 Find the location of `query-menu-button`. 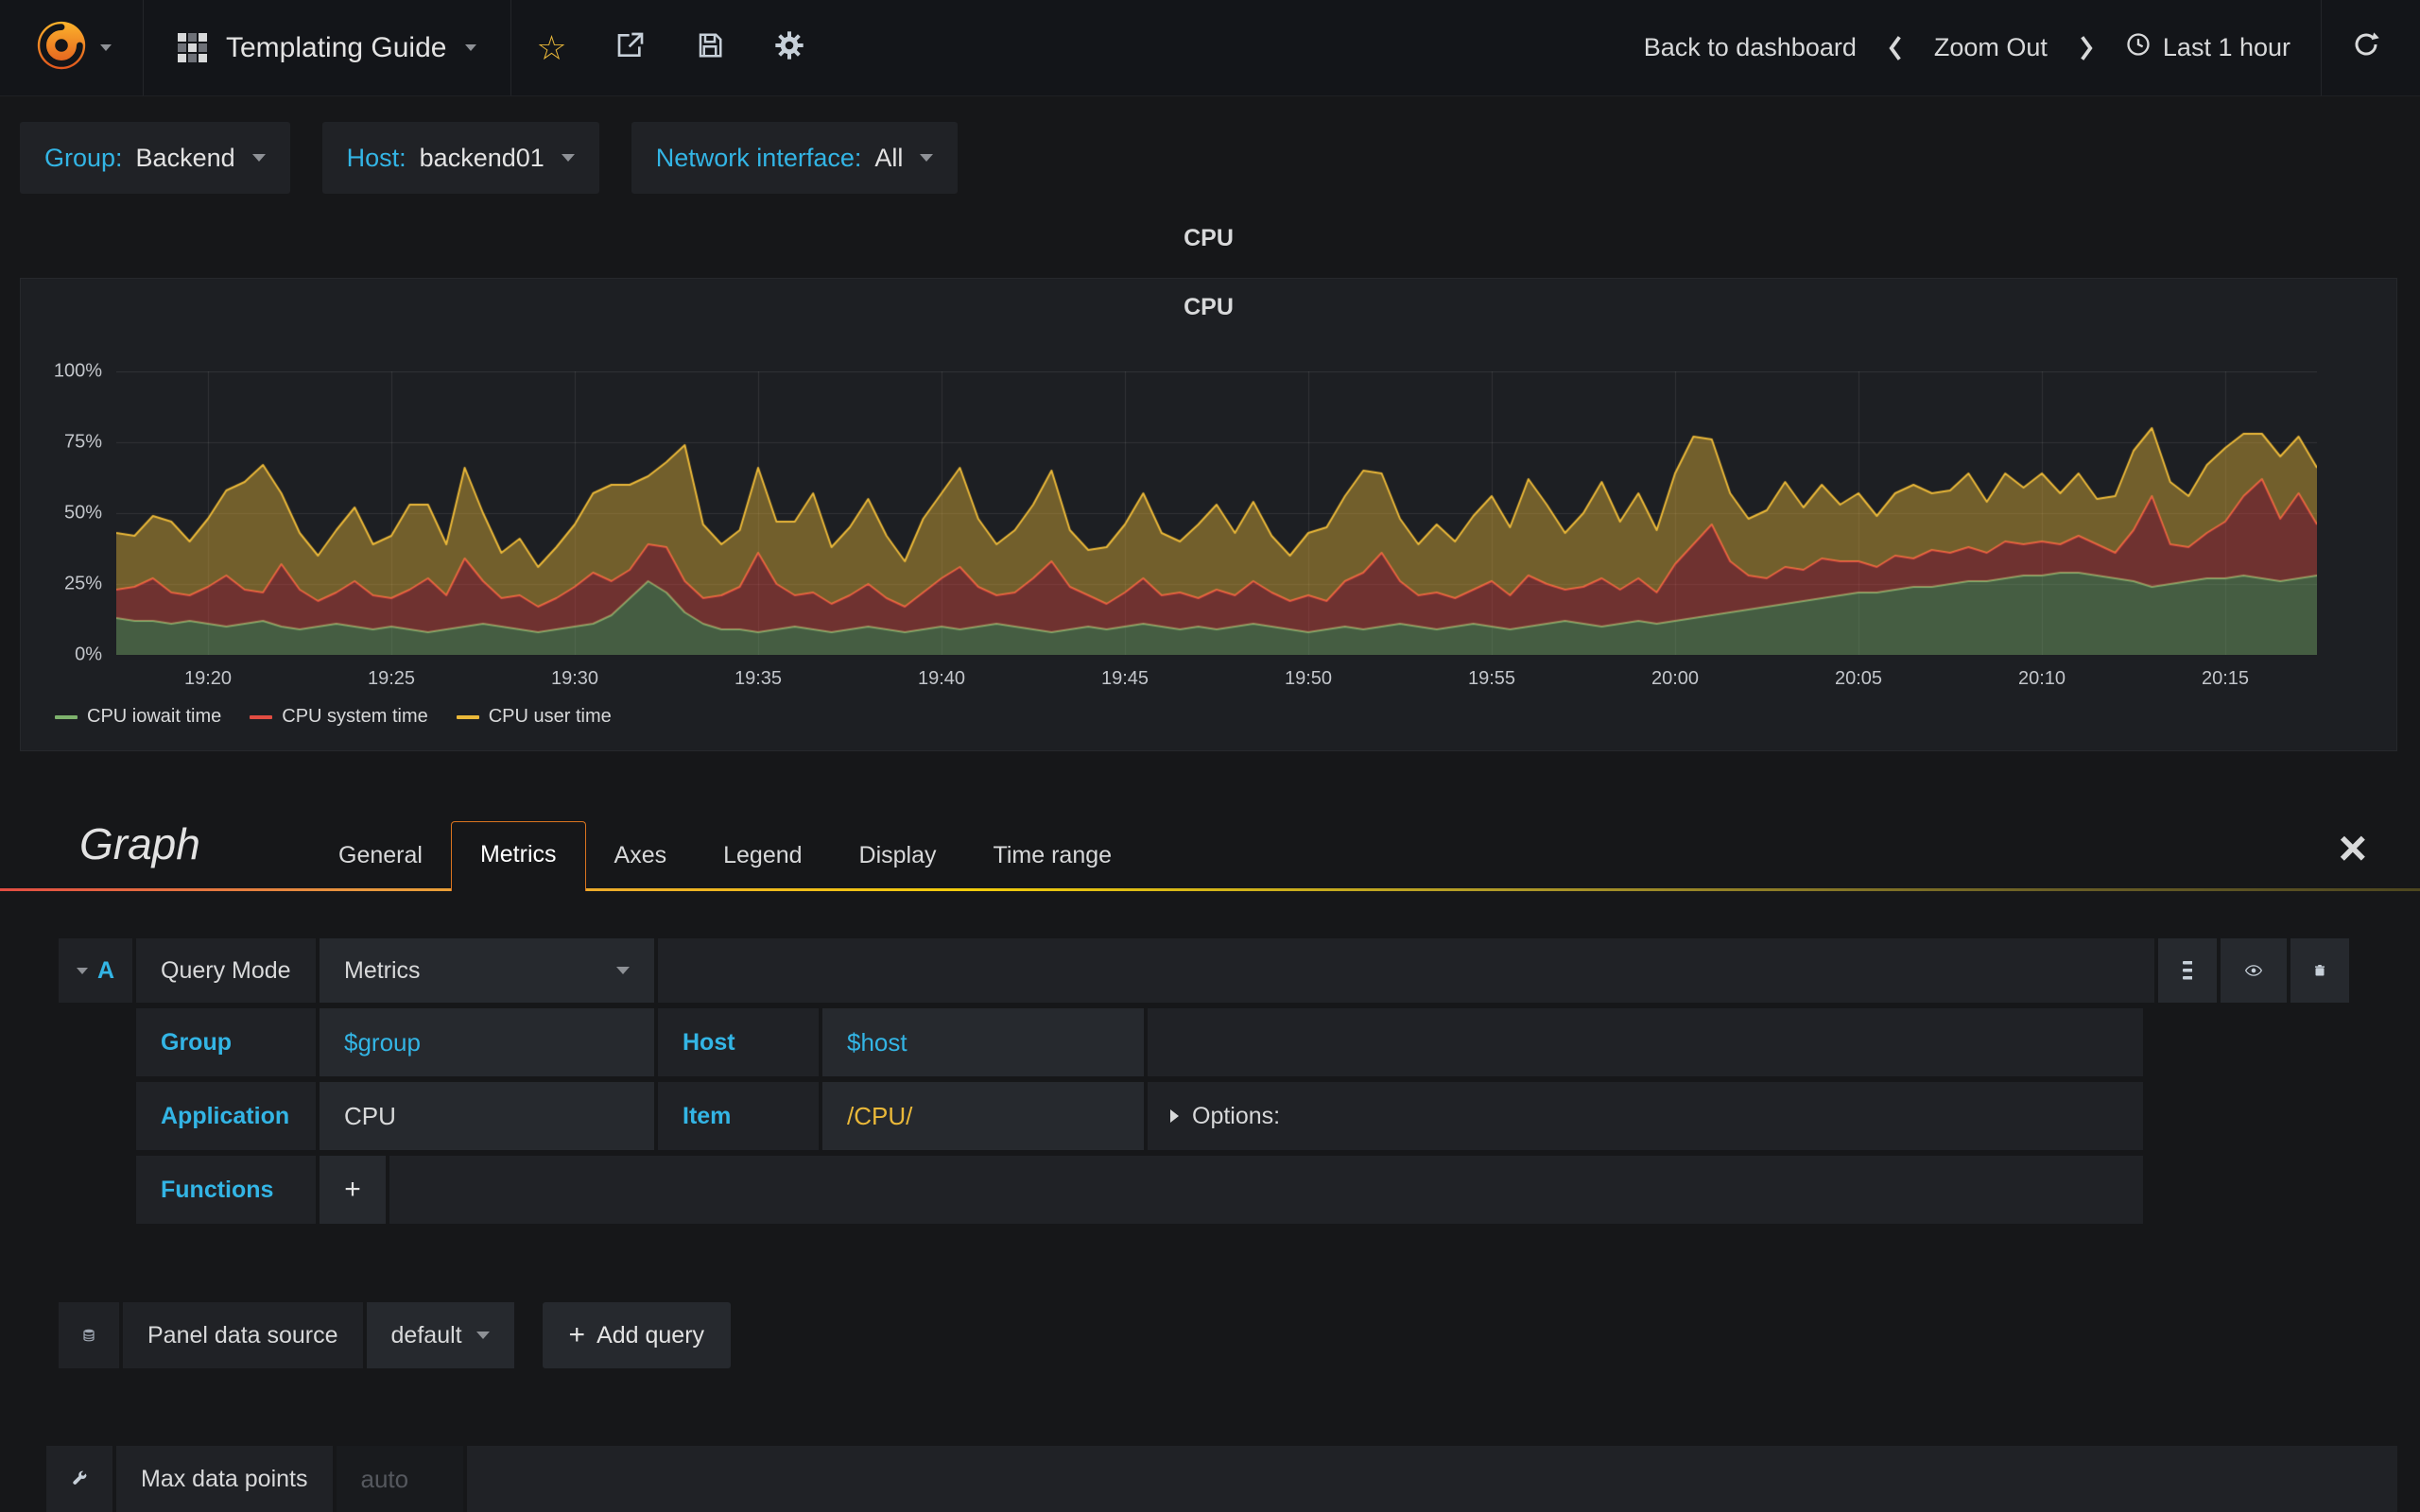

query-menu-button is located at coordinates (2187, 970).